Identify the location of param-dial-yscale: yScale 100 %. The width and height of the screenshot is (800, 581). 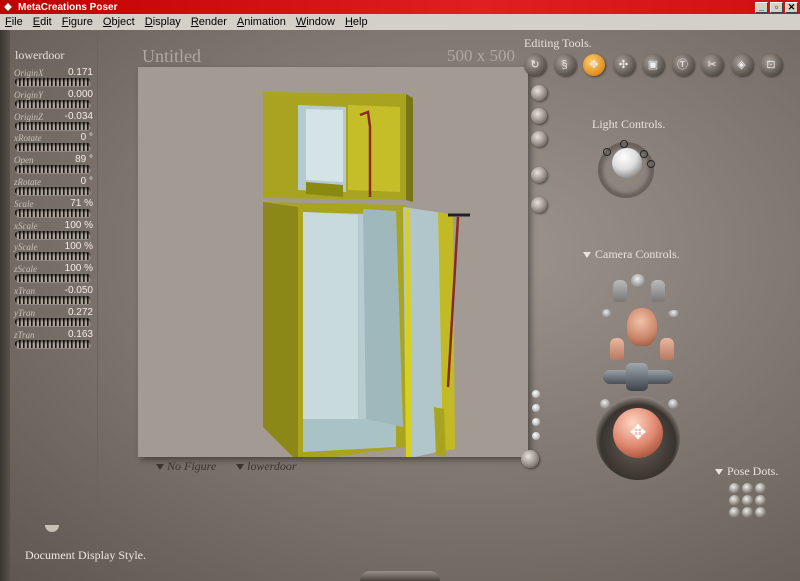
(53, 252).